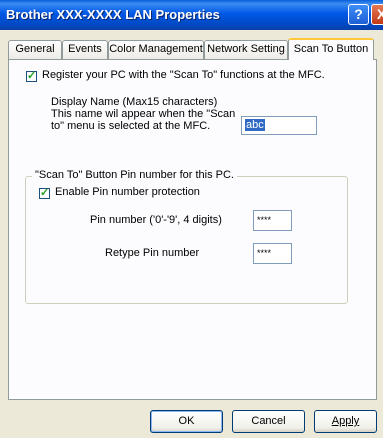  I want to click on cancel-button: Cancel, so click(268, 421).